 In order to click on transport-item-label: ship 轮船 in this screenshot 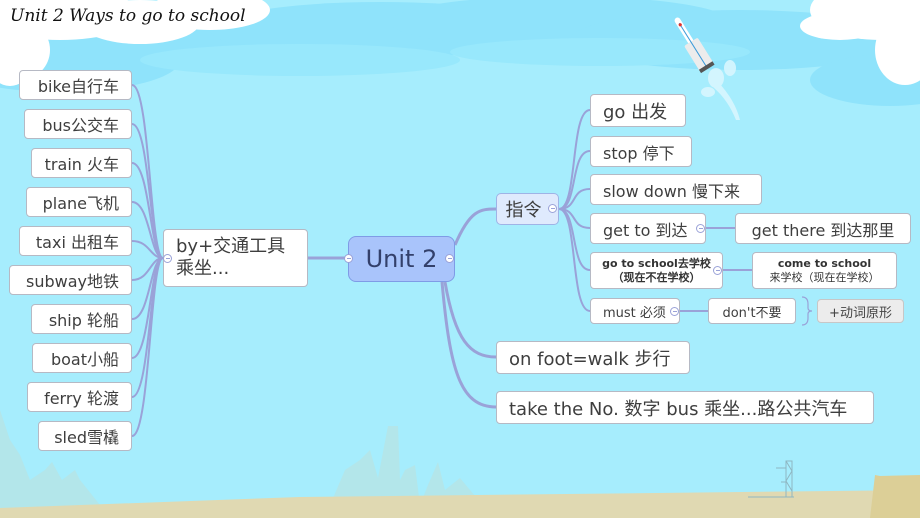, I will do `click(83, 320)`.